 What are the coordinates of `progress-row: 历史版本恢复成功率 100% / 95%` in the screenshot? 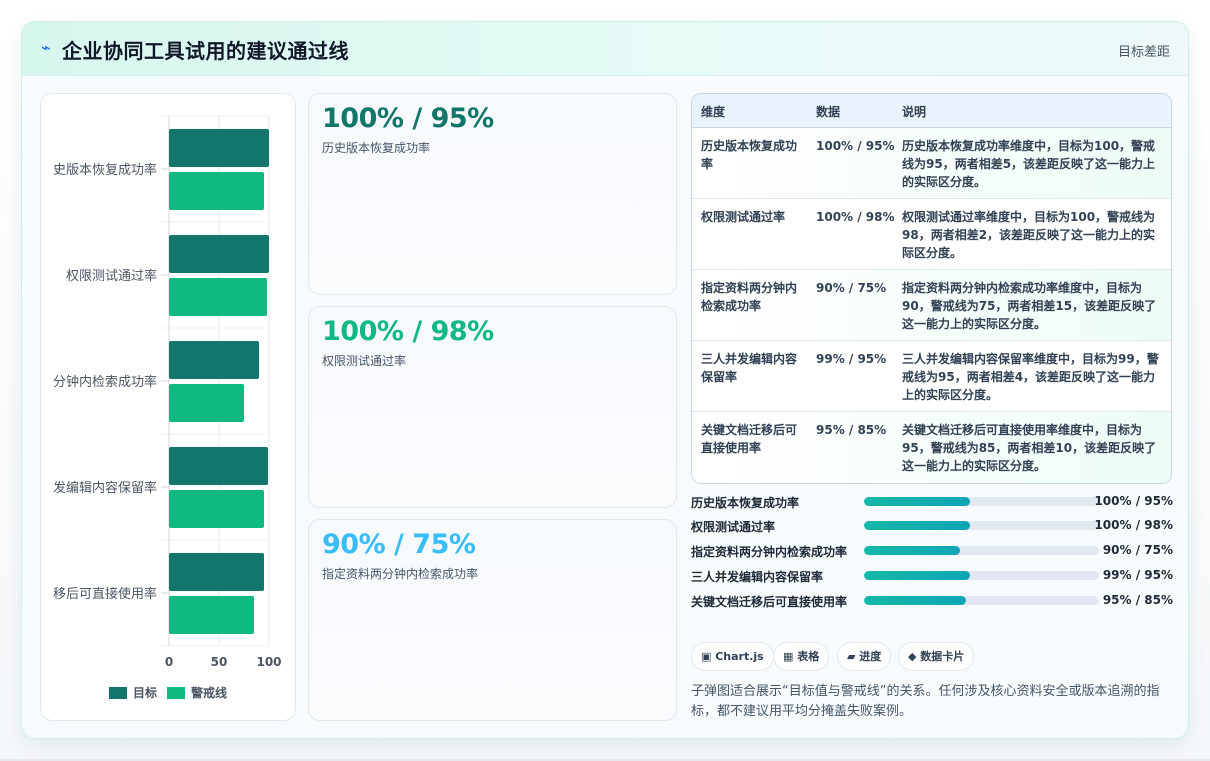 It's located at (932, 502).